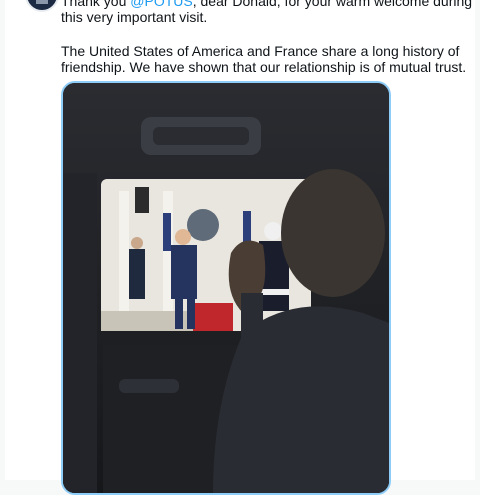 This screenshot has height=495, width=480. Describe the element at coordinates (149, 386) in the screenshot. I see `door-handle` at that location.